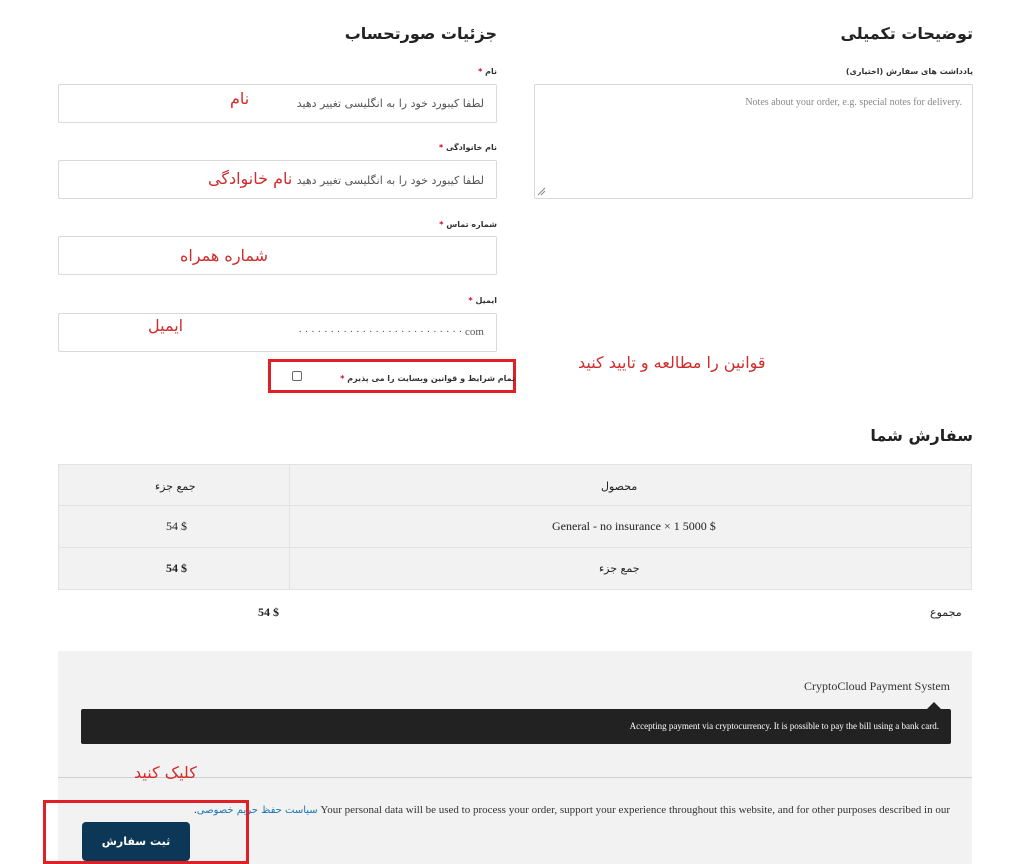  Describe the element at coordinates (909, 71) in the screenshot. I see `order-notes-label: یادداشت های سفارش (اختیاری)` at that location.